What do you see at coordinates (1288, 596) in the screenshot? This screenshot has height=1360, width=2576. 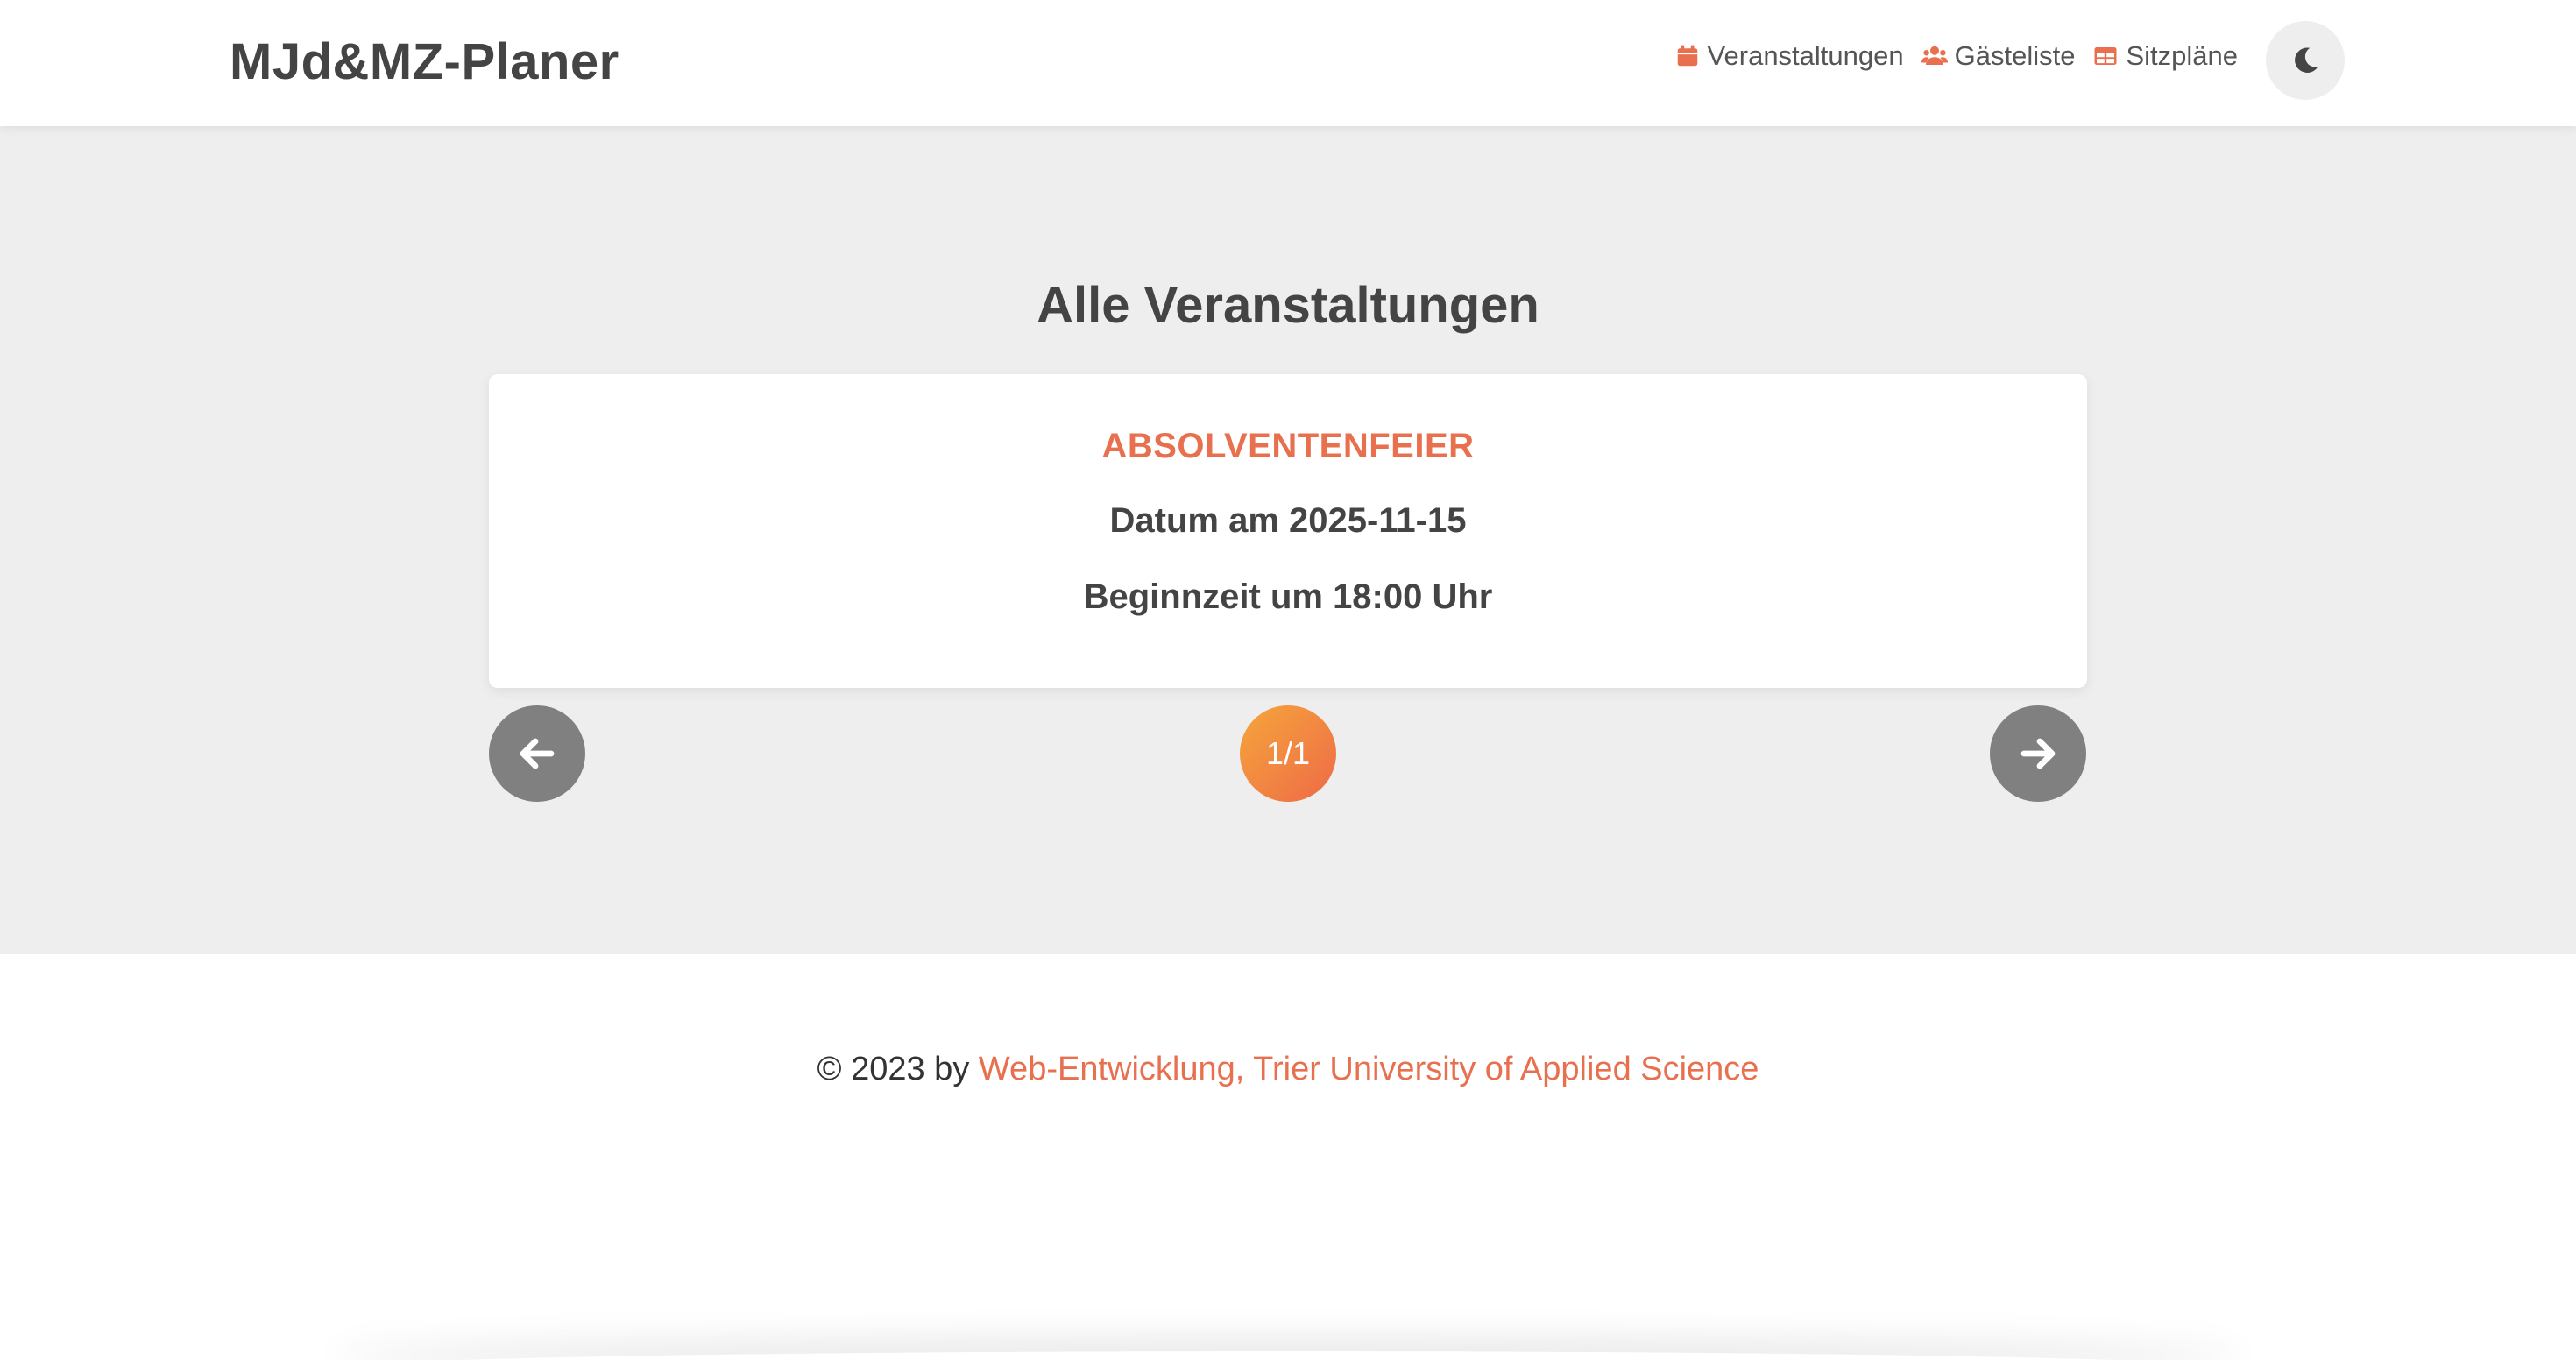 I see `event-time: Beginnzeit um 18:00 Uhr` at bounding box center [1288, 596].